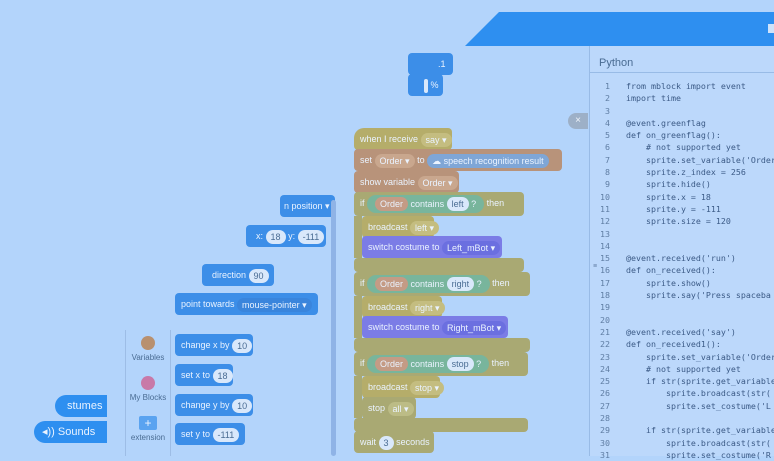 The height and width of the screenshot is (461, 774). Describe the element at coordinates (392, 364) in the screenshot. I see `order-3-reporter: Order` at that location.